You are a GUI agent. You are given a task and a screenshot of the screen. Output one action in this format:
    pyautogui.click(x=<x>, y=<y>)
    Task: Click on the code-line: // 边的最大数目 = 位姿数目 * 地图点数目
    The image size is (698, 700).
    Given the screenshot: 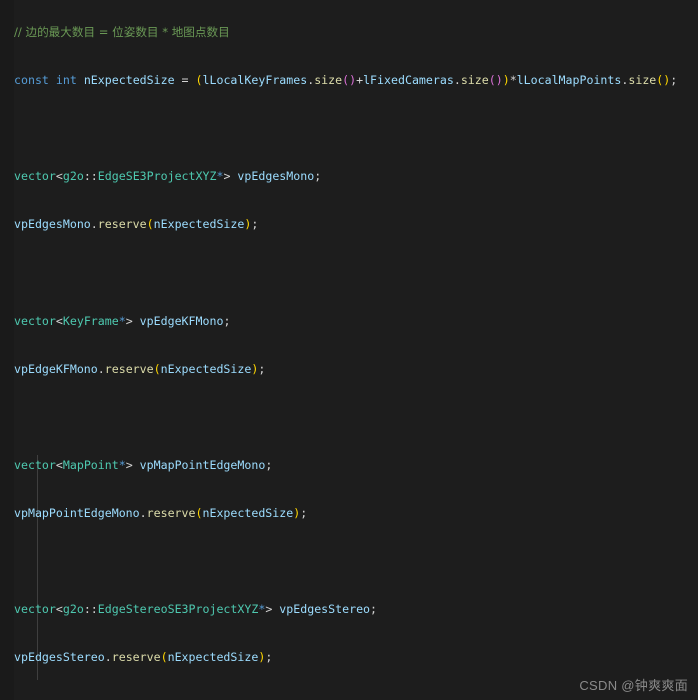 What is the action you would take?
    pyautogui.click(x=356, y=32)
    